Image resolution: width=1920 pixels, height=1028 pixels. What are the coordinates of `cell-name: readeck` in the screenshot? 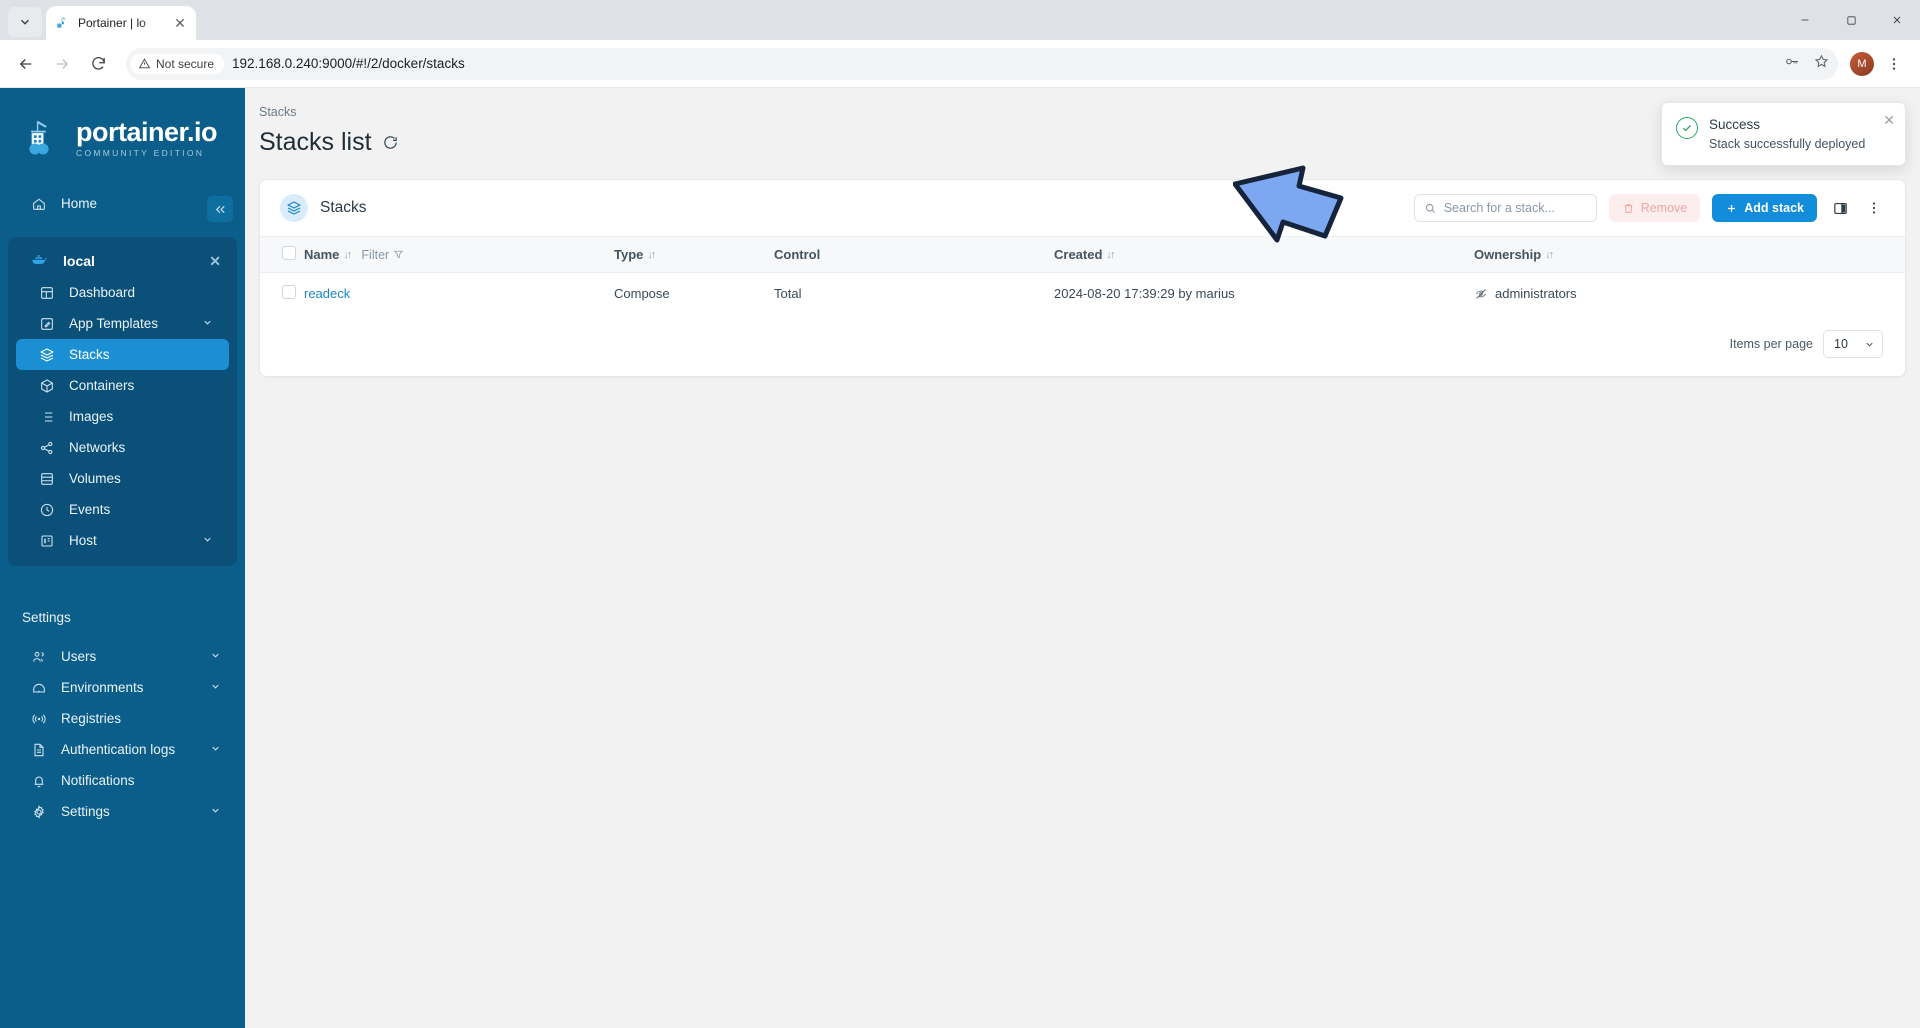 It's located at (459, 294).